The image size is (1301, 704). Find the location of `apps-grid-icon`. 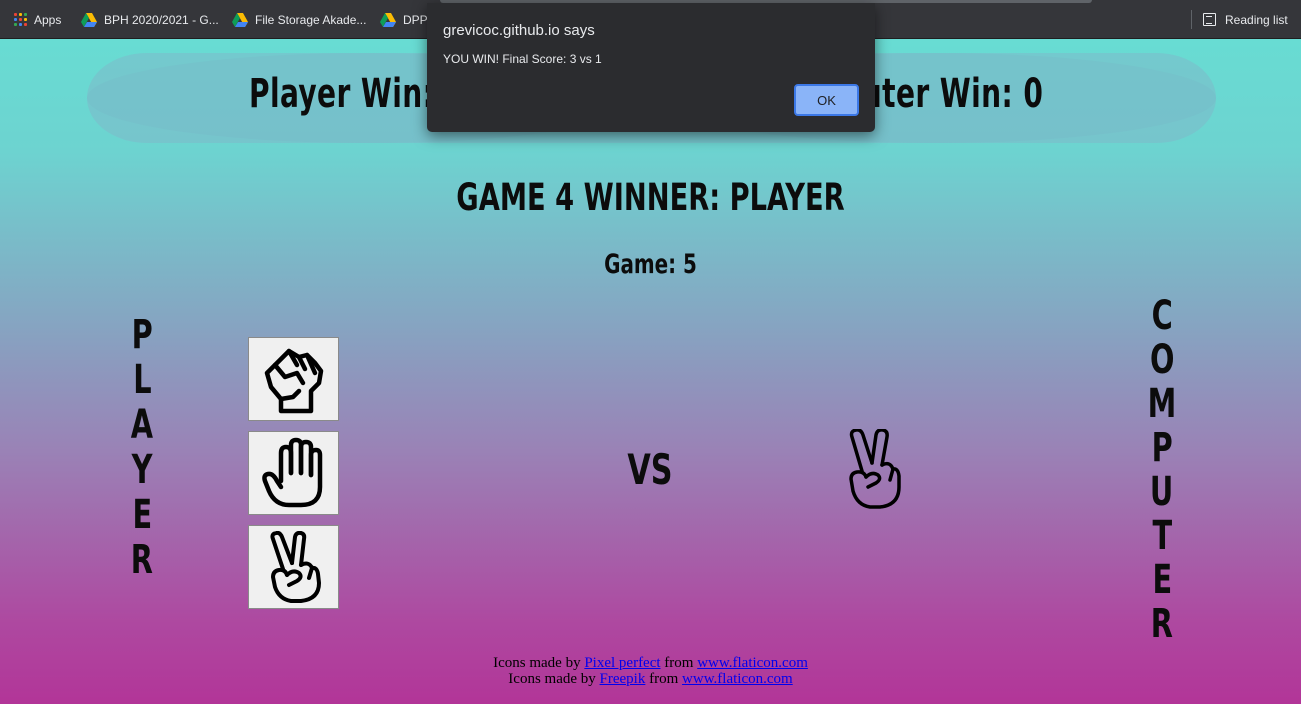

apps-grid-icon is located at coordinates (20, 19).